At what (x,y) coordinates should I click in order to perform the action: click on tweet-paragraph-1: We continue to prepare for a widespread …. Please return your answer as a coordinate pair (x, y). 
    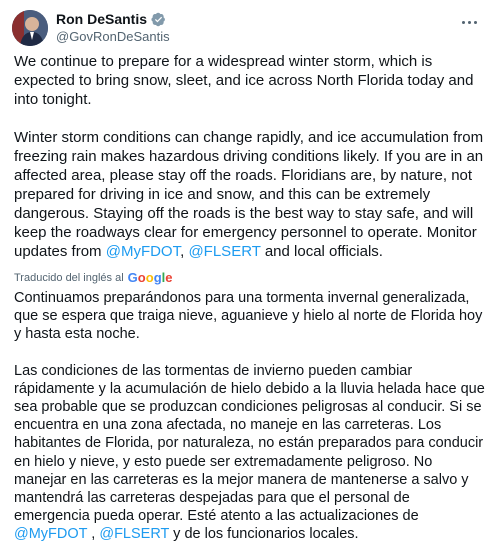
    Looking at the image, I should click on (246, 80).